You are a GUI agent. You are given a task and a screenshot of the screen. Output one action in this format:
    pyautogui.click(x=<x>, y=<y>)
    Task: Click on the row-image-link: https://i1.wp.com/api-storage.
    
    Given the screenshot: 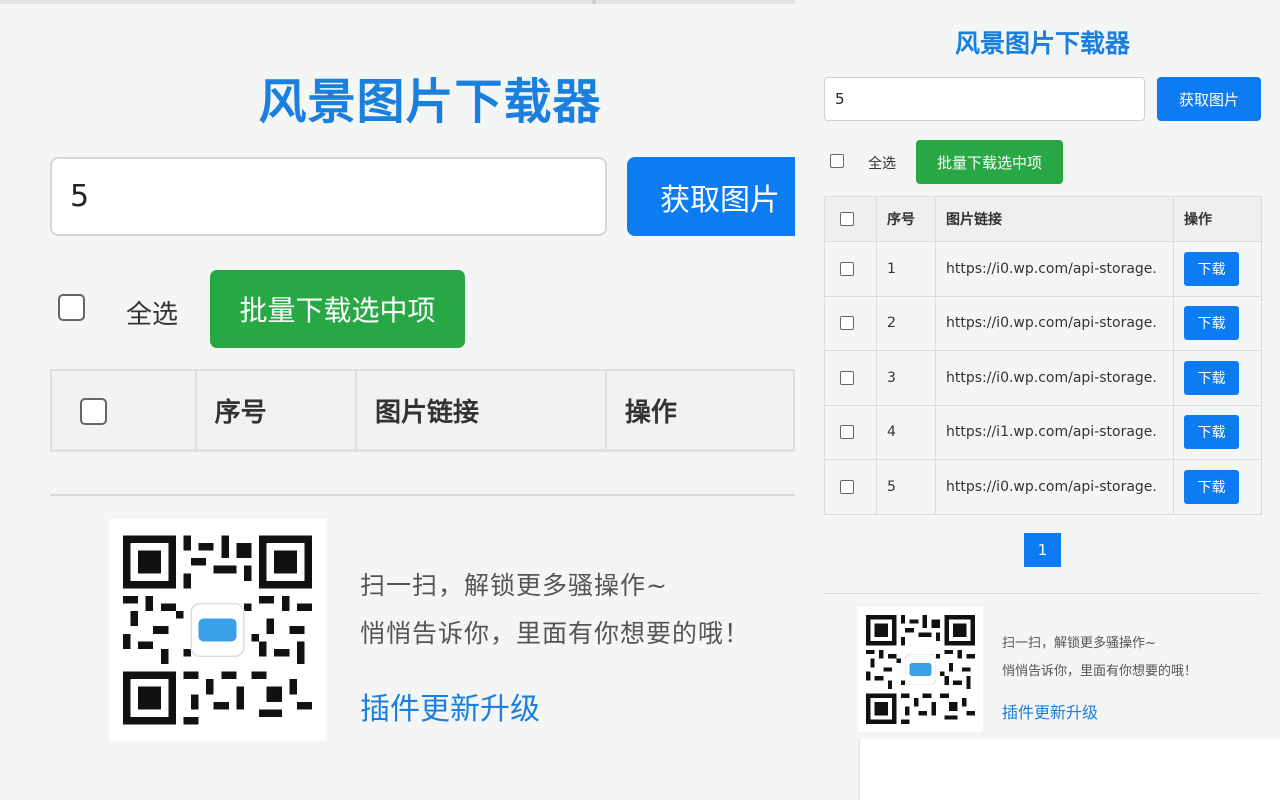 What is the action you would take?
    pyautogui.click(x=1054, y=432)
    